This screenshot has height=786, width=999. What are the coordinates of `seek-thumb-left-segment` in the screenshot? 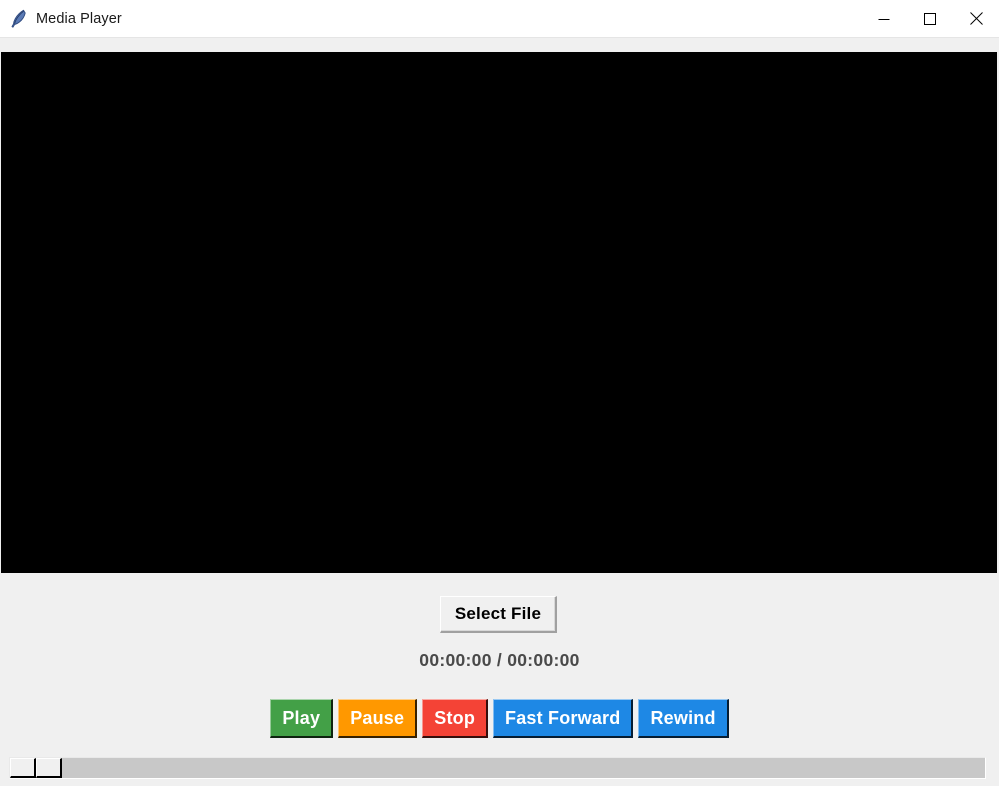 It's located at (23, 768).